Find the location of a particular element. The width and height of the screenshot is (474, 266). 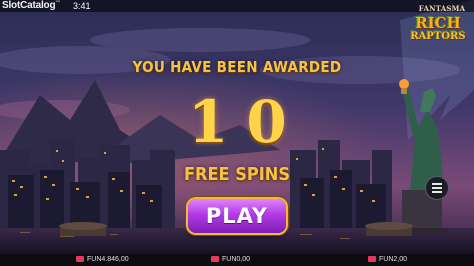

play-button: PLAY is located at coordinates (237, 216).